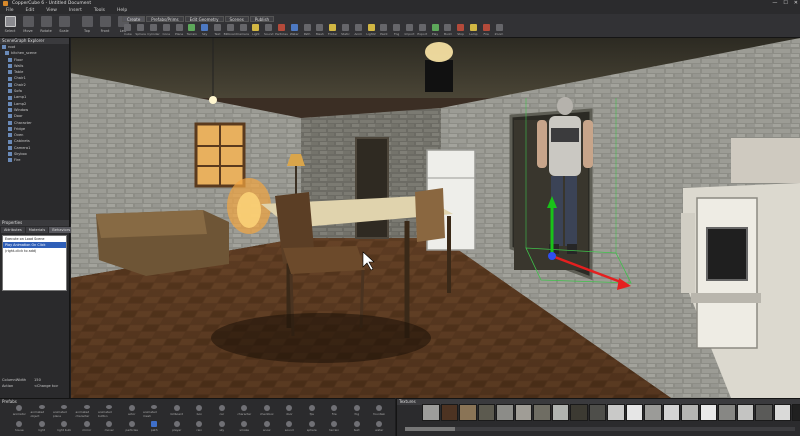 The image size is (800, 436). I want to click on prefab-house: house, so click(19, 427).